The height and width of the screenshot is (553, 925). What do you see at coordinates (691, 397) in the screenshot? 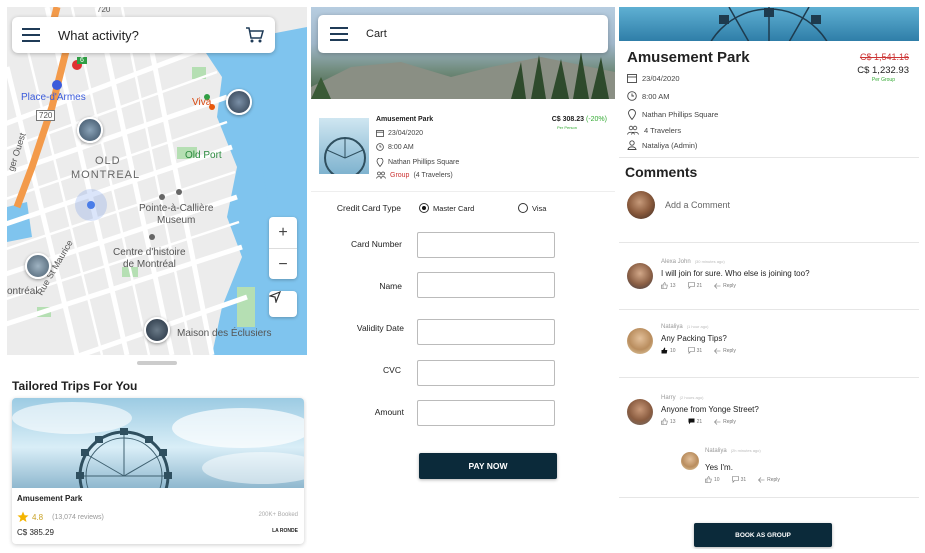
I see `comment-time: (2 hours ago)` at bounding box center [691, 397].